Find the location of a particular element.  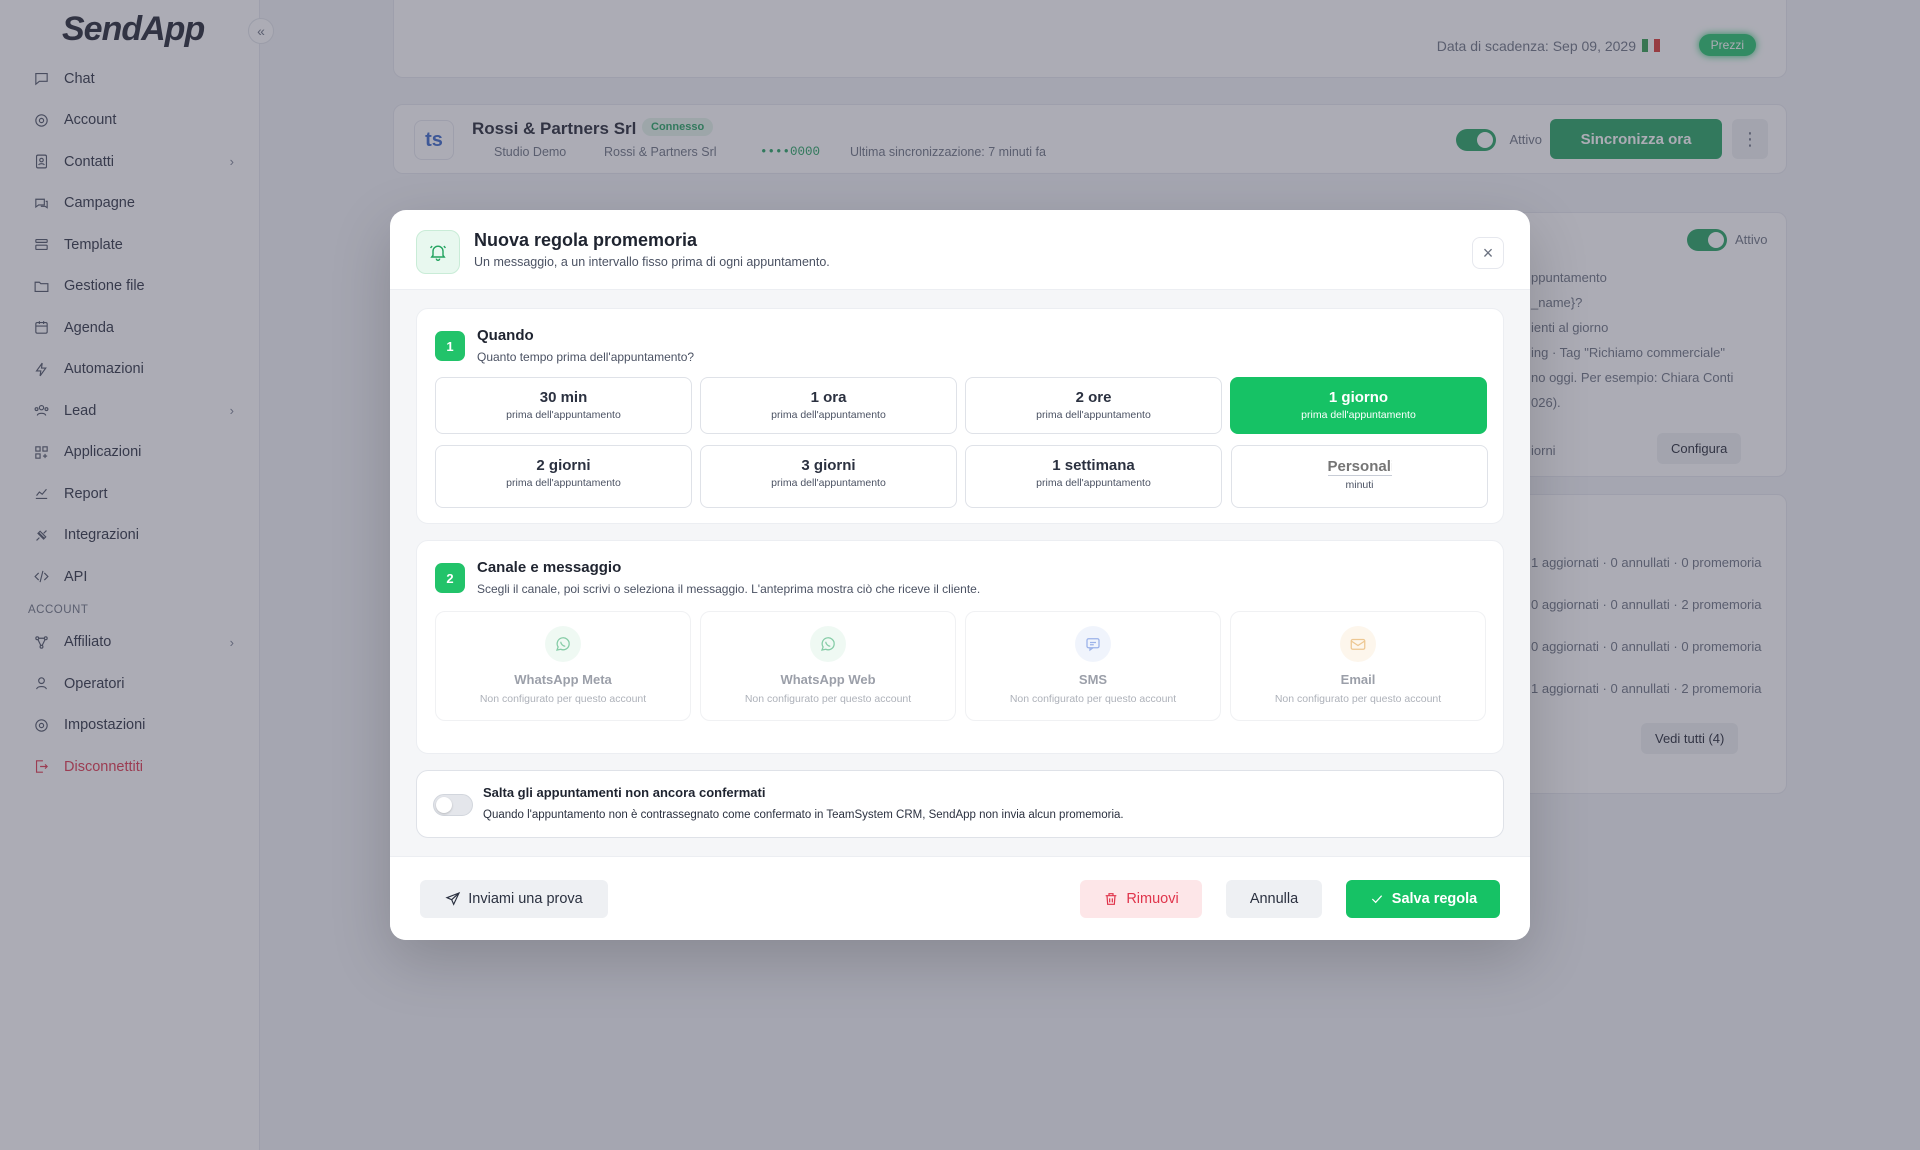

remove-label: Rimuovi is located at coordinates (1152, 899).